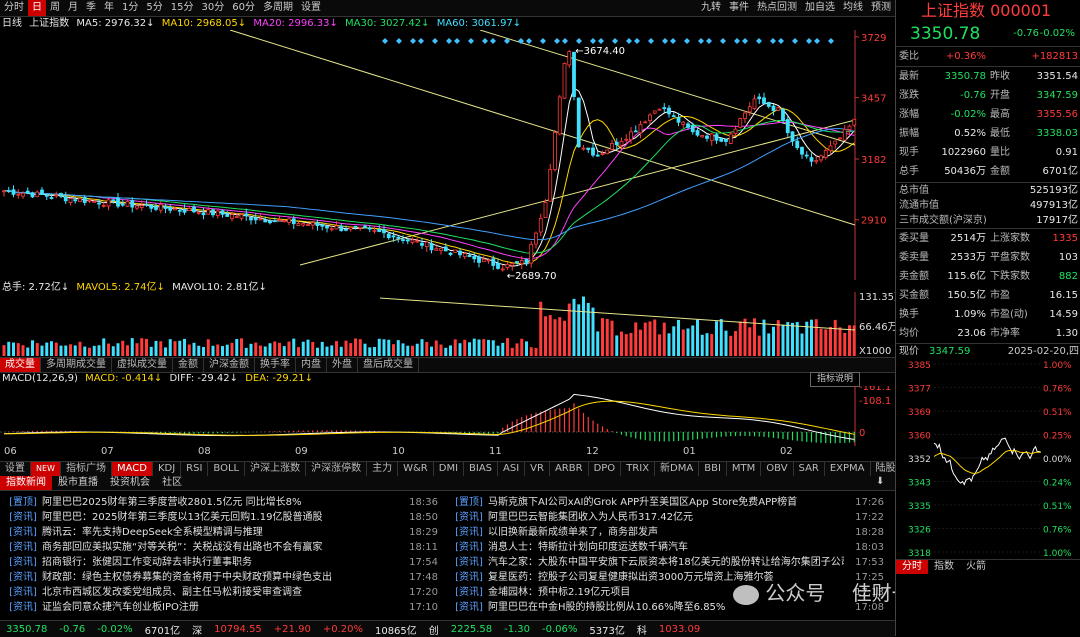  Describe the element at coordinates (15, 469) in the screenshot. I see `indicator-tab: 设置` at that location.